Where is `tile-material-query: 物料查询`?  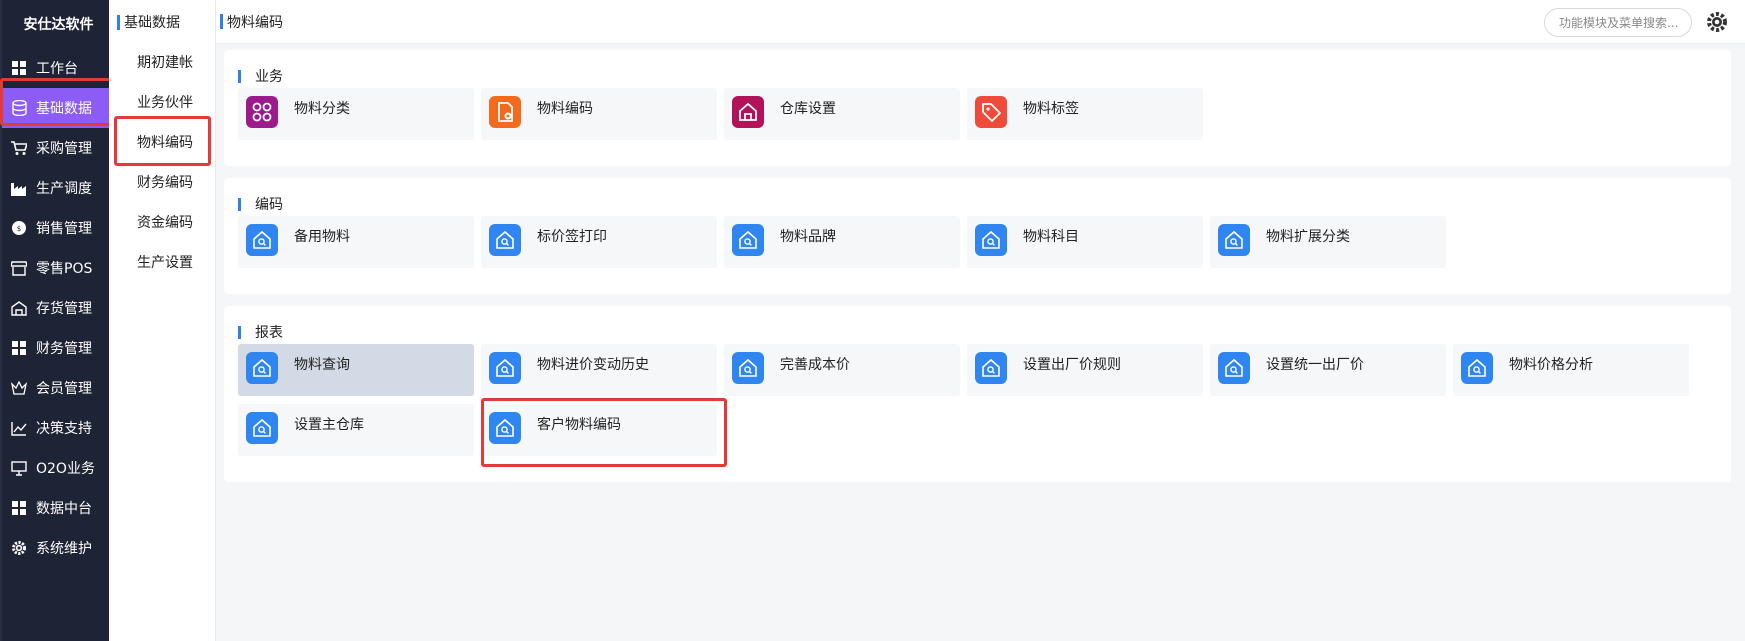
tile-material-query: 物料查询 is located at coordinates (356, 370).